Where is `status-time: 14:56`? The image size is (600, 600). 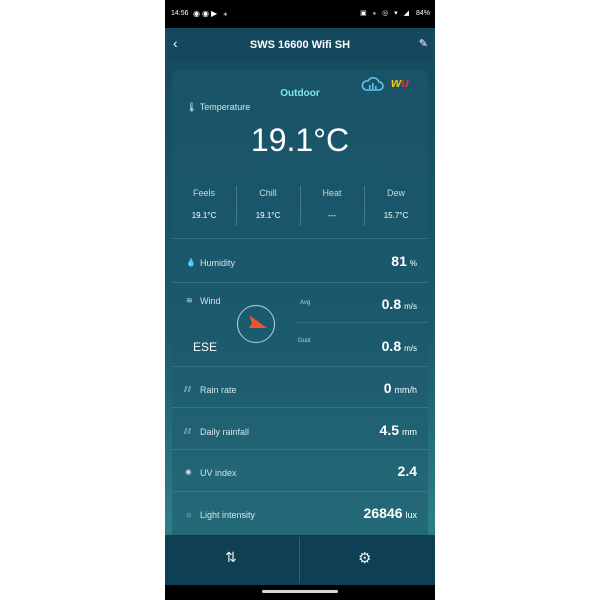
status-time: 14:56 is located at coordinates (180, 13).